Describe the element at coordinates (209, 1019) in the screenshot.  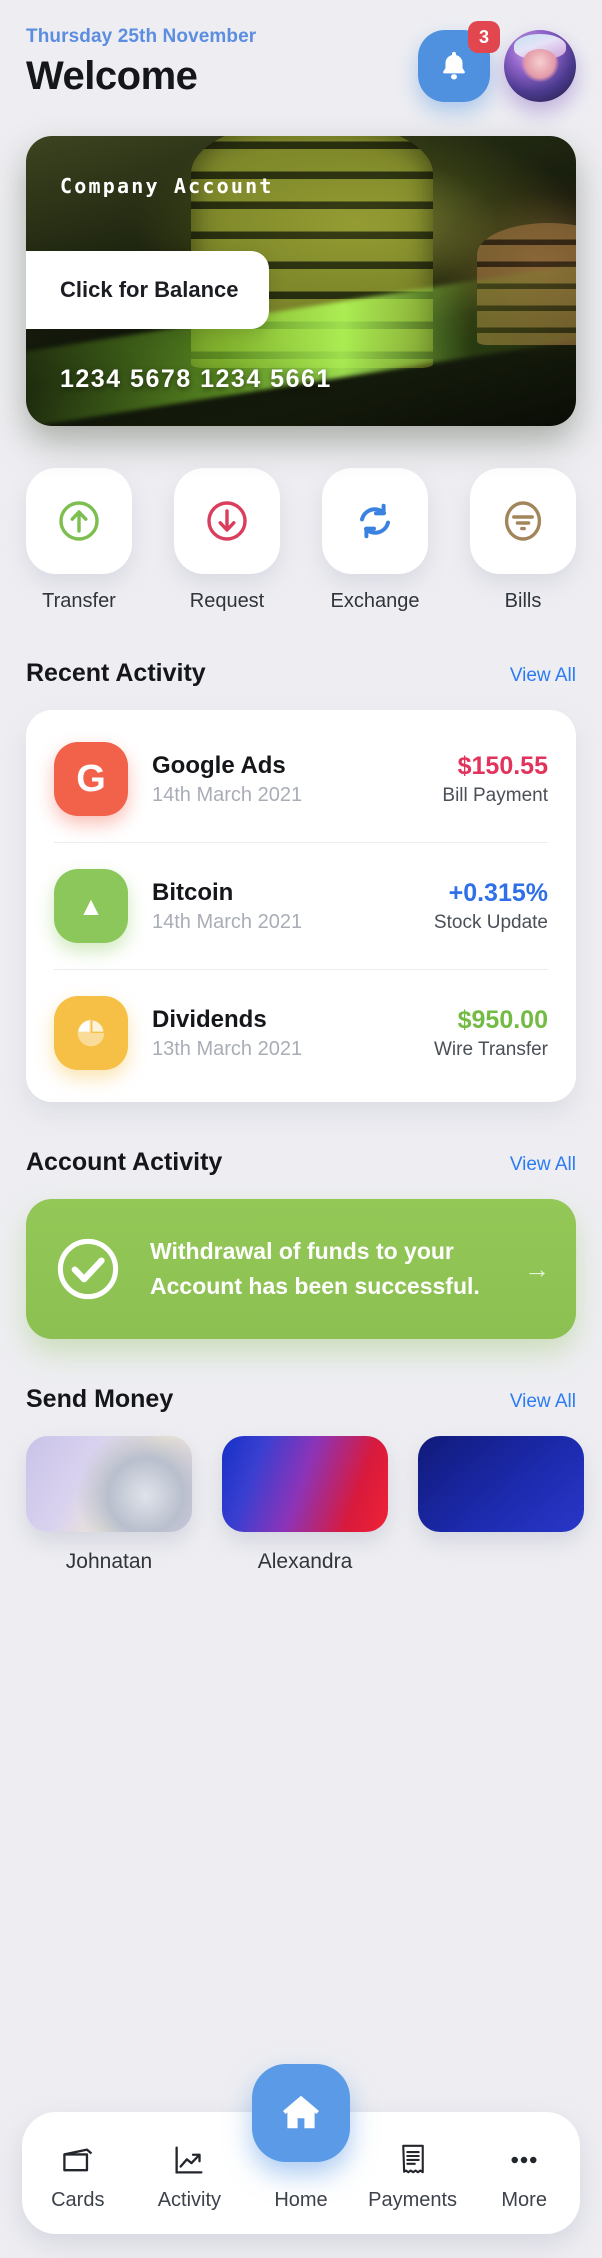
I see `activity-name: Dividends` at that location.